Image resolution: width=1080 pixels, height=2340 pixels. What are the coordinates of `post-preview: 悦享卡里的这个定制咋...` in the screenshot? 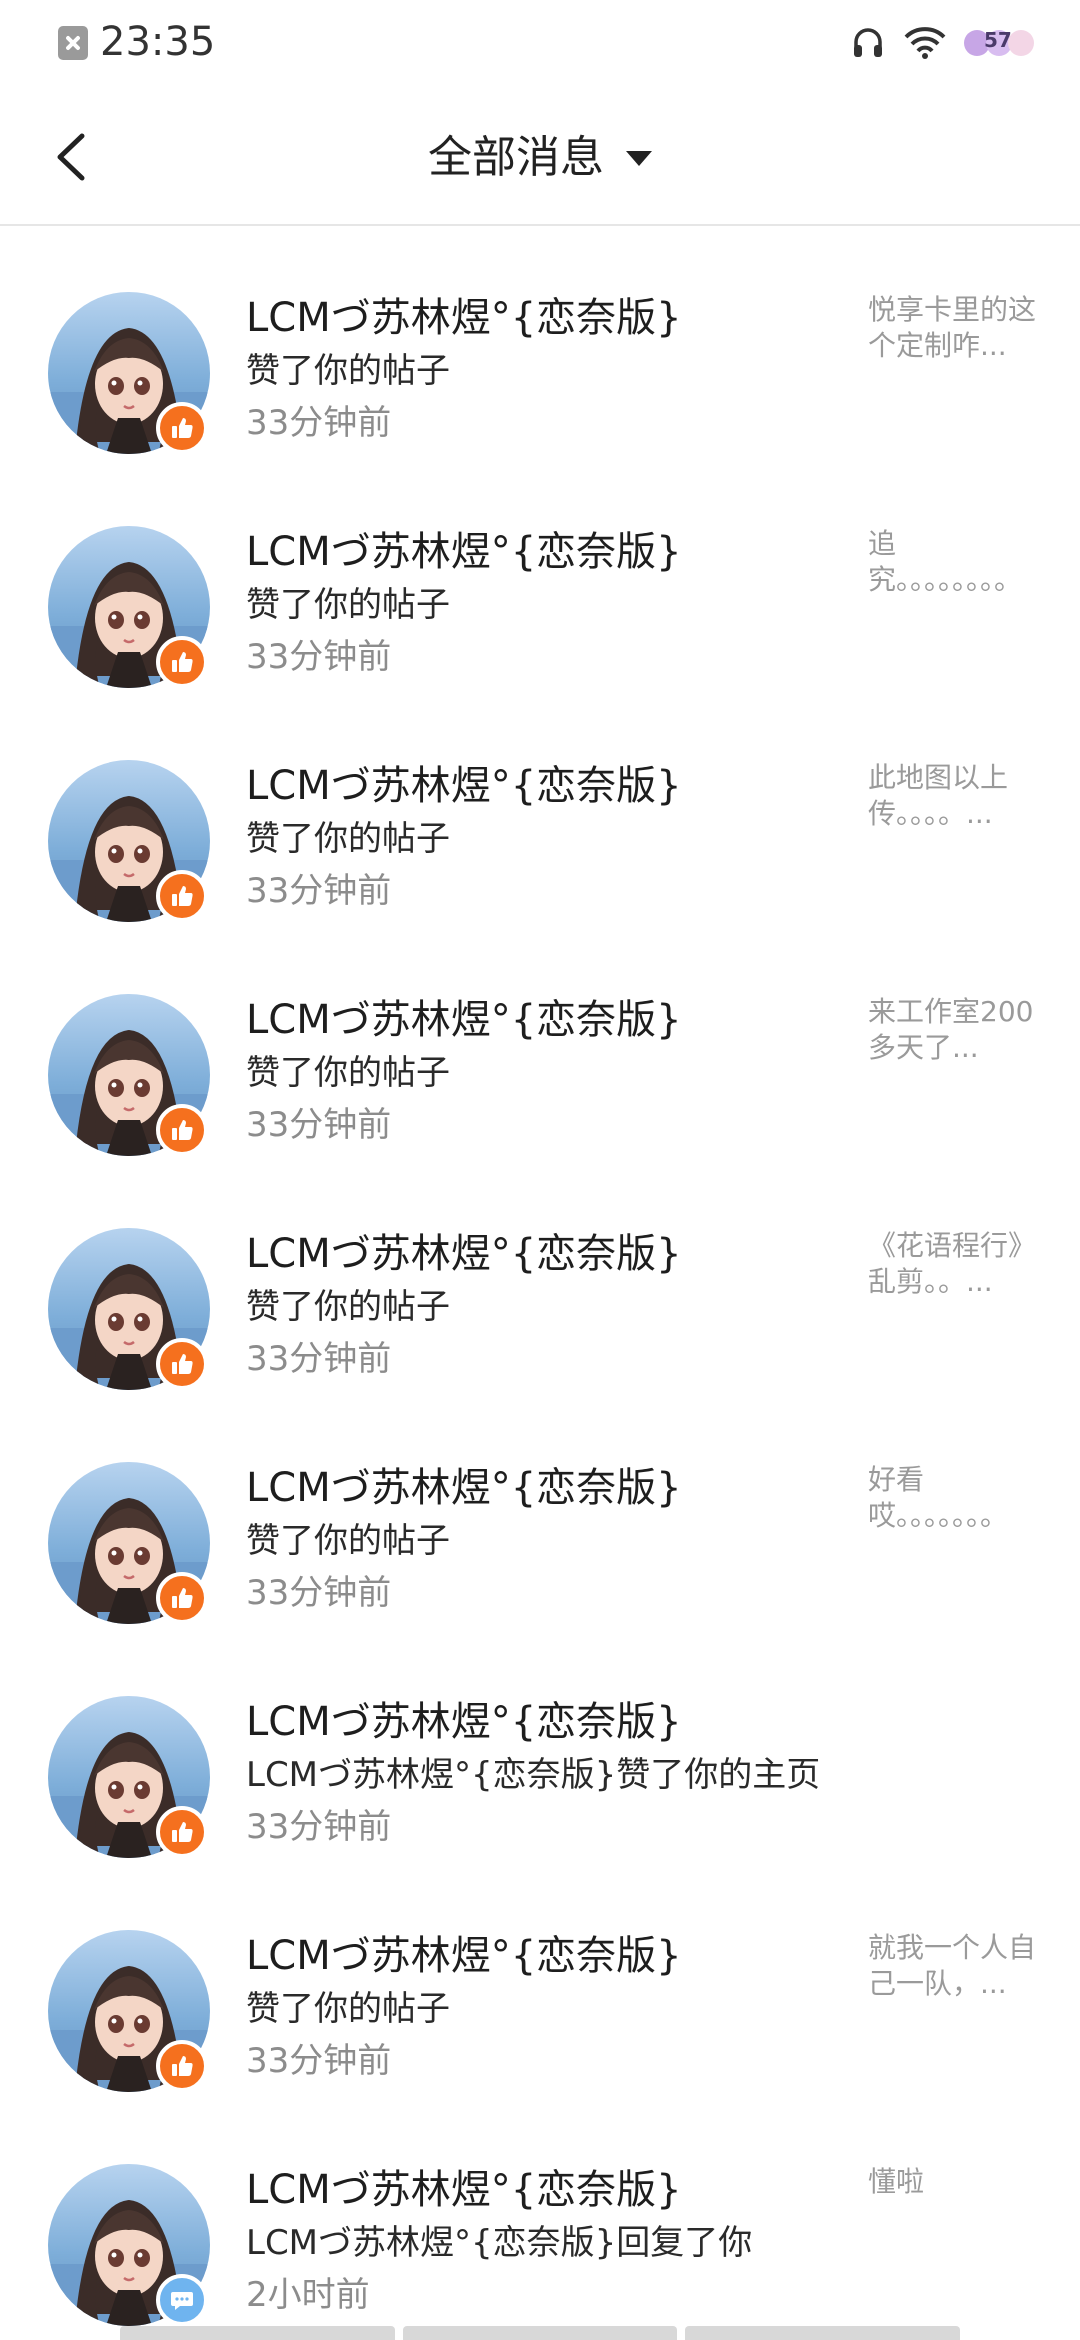 It's located at (958, 328).